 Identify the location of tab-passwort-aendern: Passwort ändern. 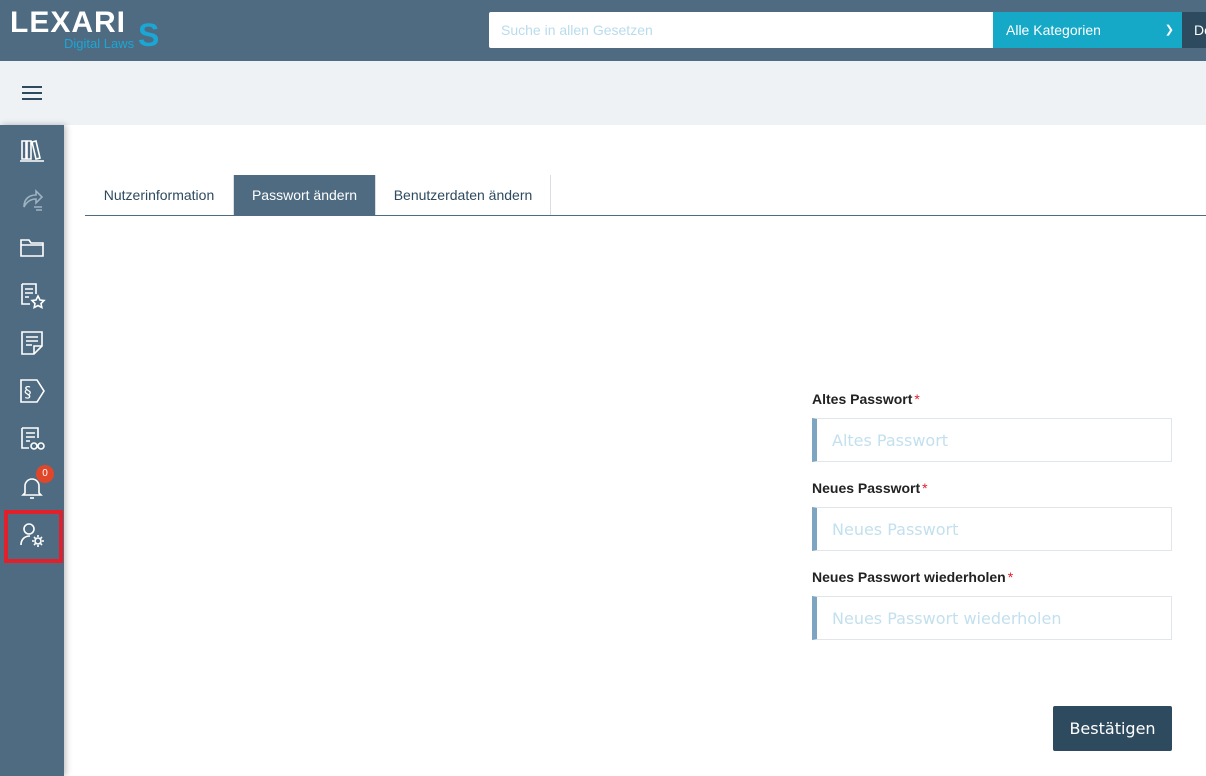
(305, 195).